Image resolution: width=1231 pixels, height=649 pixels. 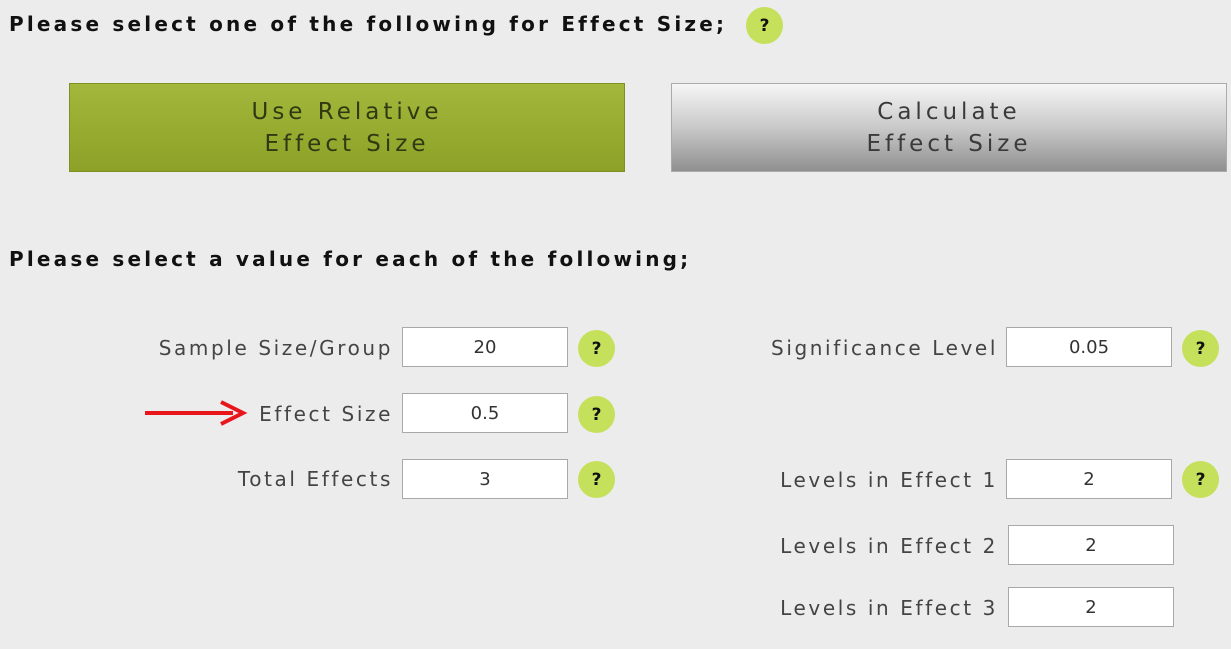 What do you see at coordinates (949, 111) in the screenshot?
I see `calculate-button-line-1: Calculate` at bounding box center [949, 111].